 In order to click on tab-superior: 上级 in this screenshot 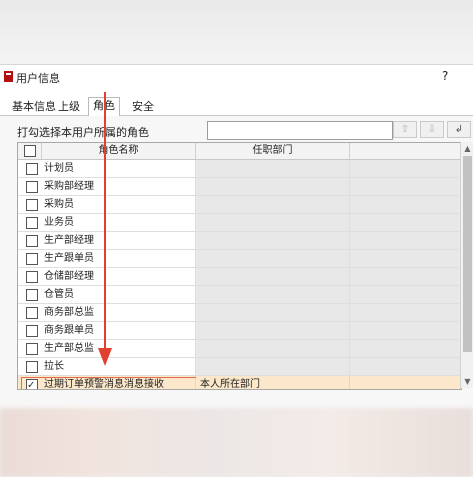, I will do `click(69, 107)`.